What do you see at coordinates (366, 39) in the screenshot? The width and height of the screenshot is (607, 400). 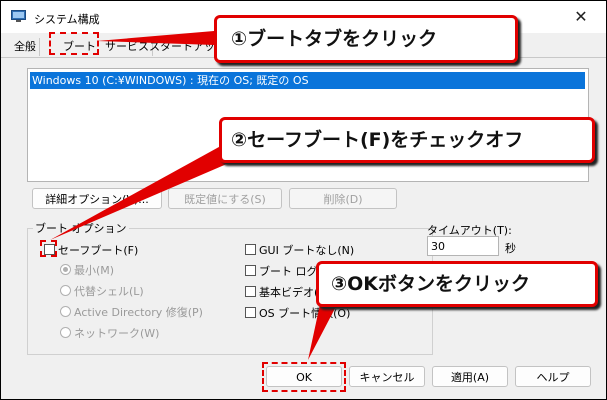 I see `callout-step1: ①ブートタブをクリック` at bounding box center [366, 39].